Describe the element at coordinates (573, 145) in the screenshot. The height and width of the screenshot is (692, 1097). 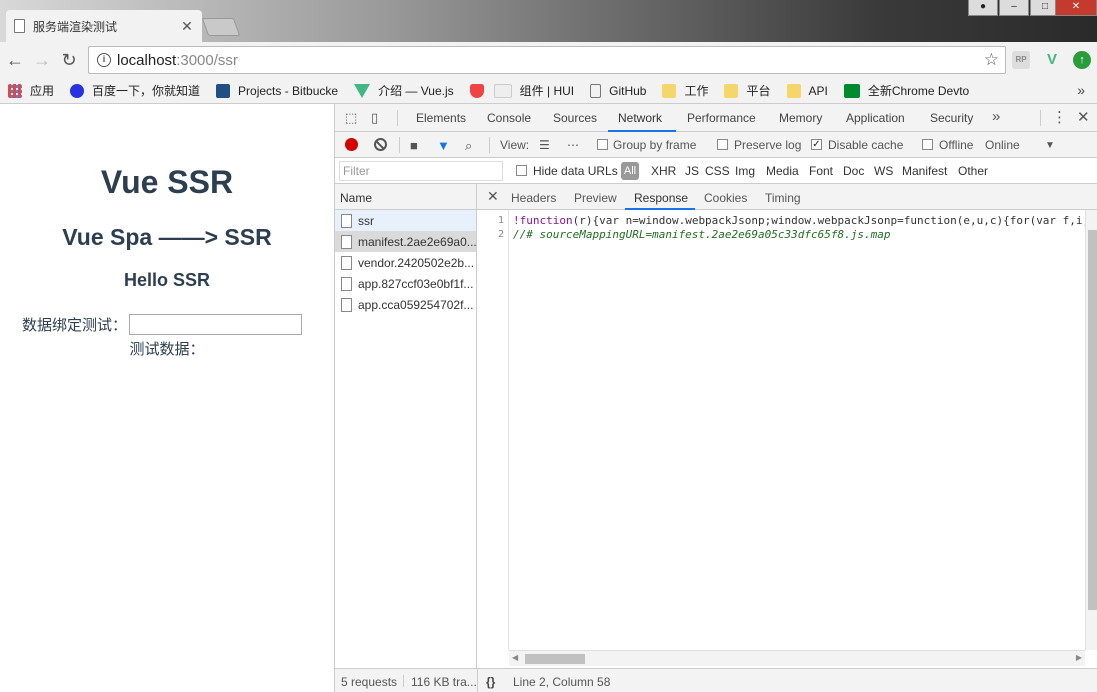
I see `waterfall-view-icon: ⋯` at that location.